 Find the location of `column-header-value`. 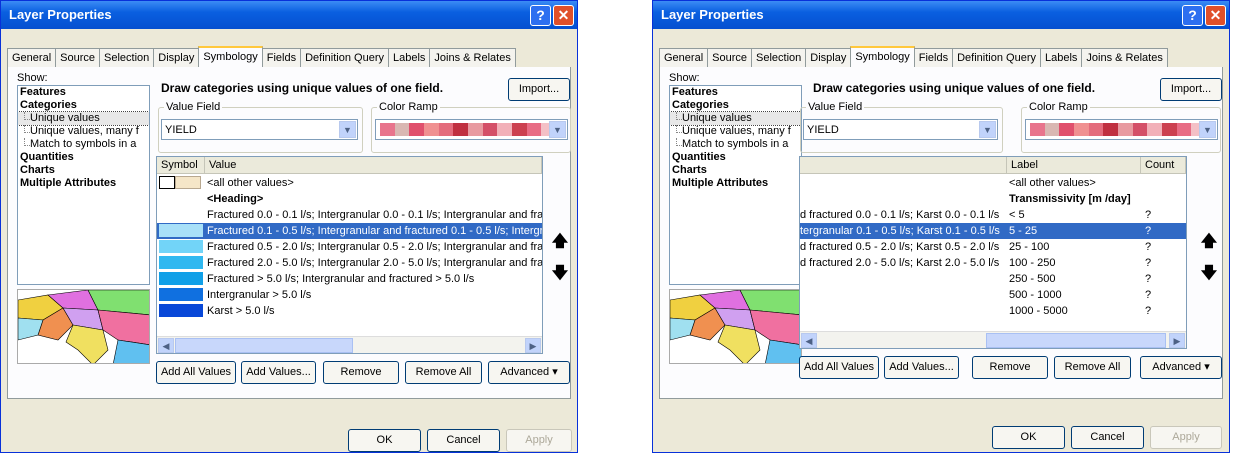

column-header-value is located at coordinates (903, 165).